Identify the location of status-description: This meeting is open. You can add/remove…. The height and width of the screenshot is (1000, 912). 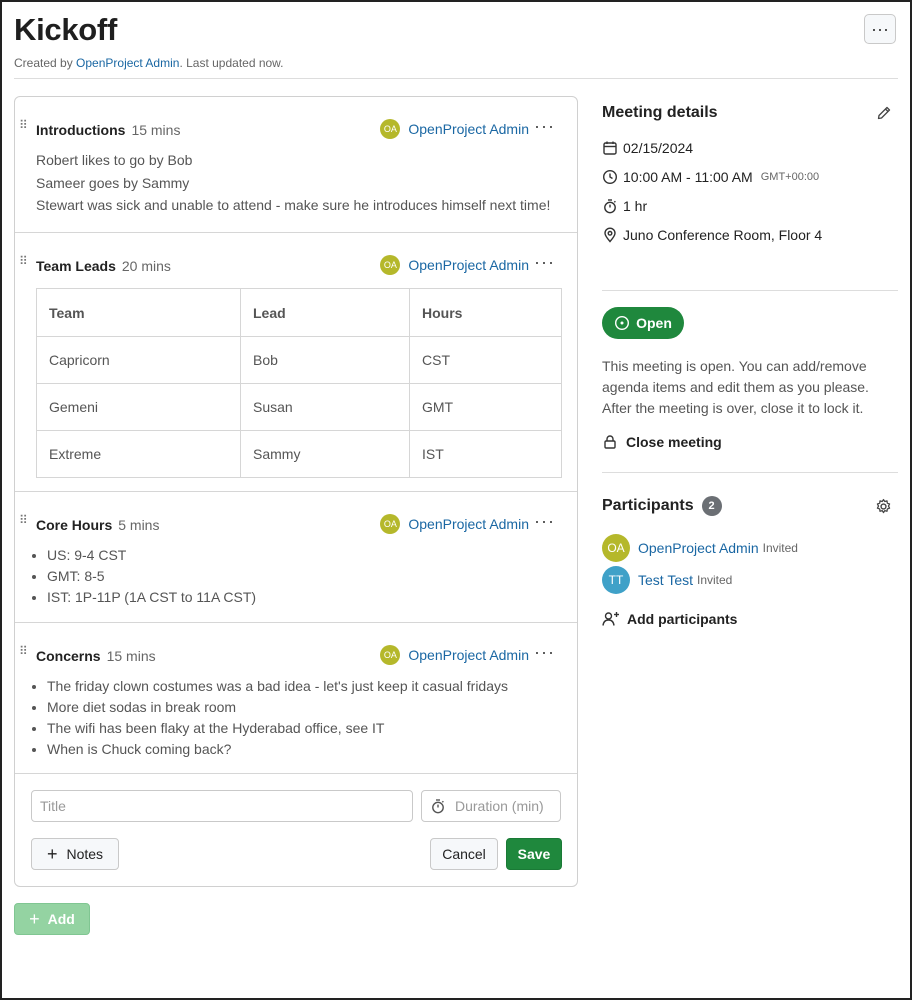
(735, 387).